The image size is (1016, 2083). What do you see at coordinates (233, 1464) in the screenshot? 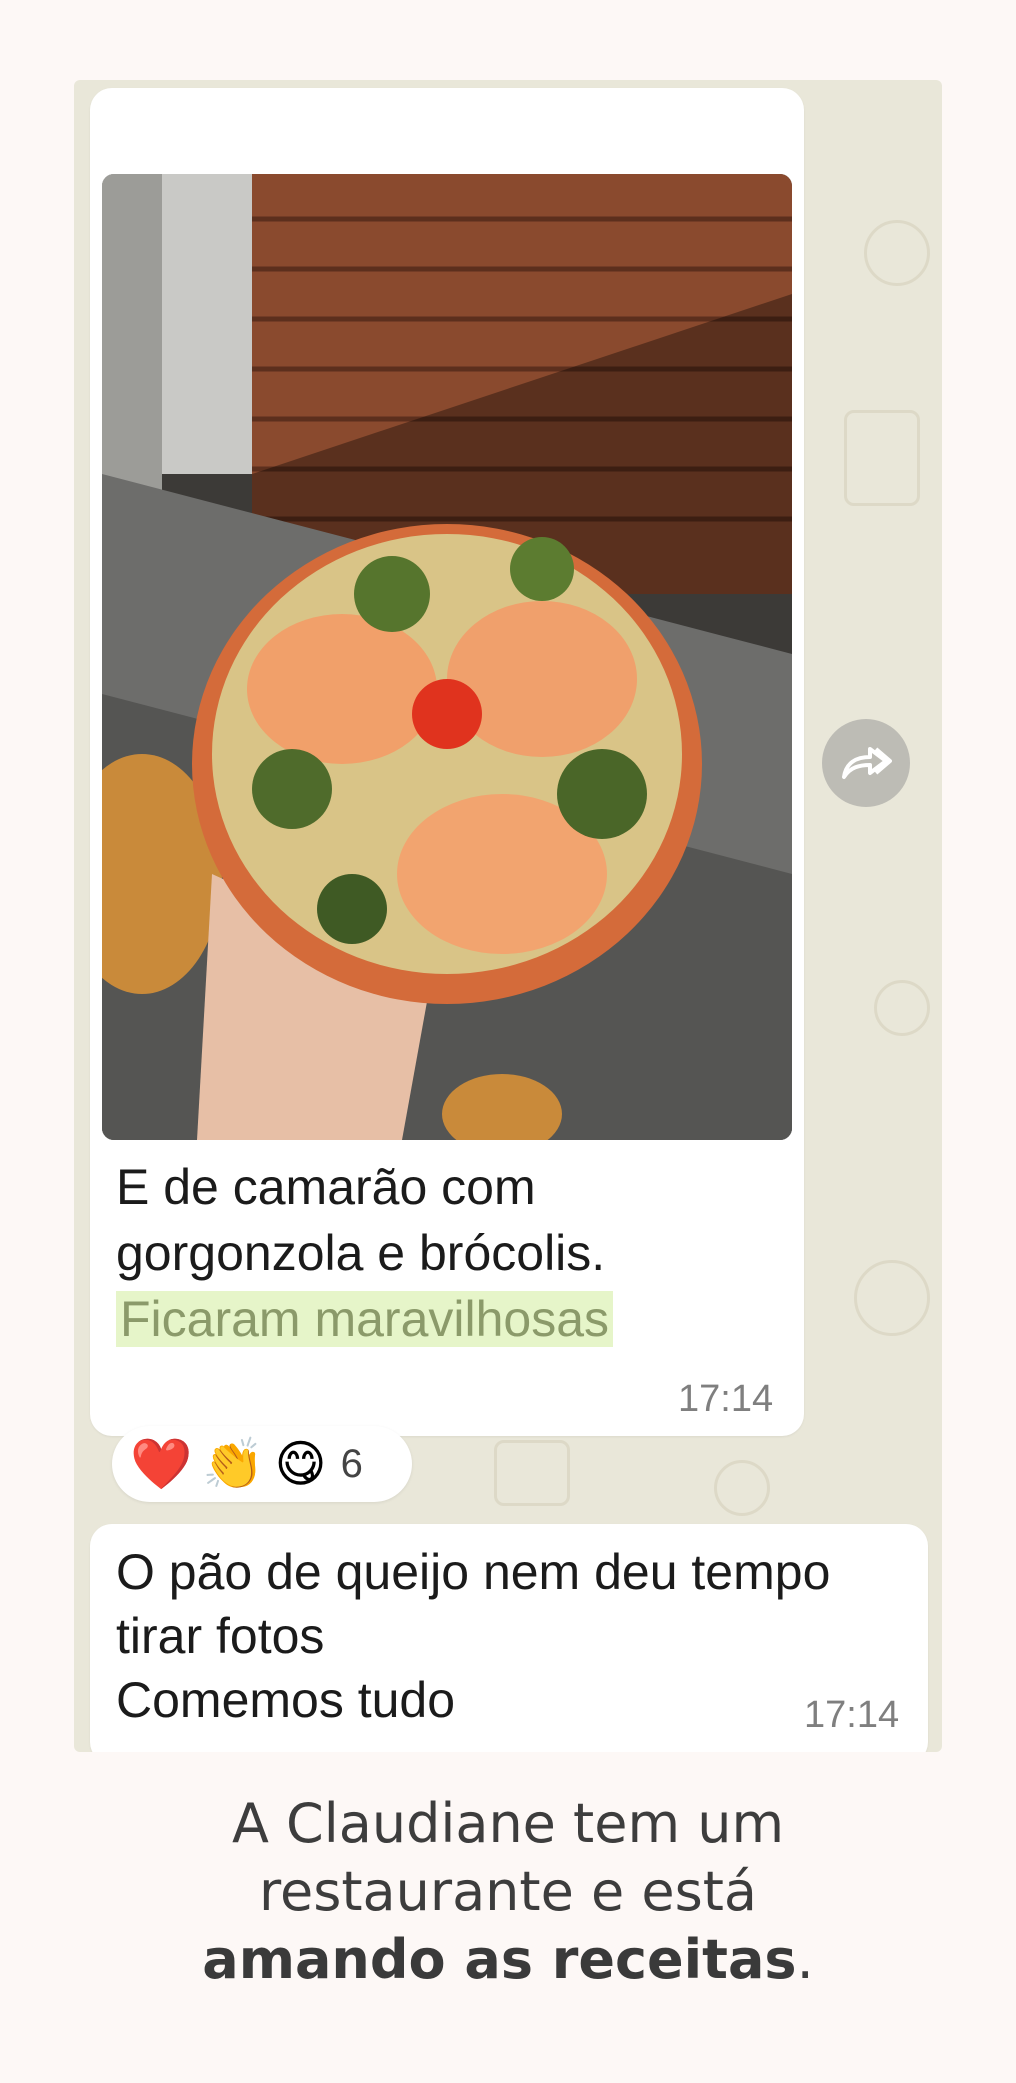
I see `clapping-reaction-emoji: 👏` at bounding box center [233, 1464].